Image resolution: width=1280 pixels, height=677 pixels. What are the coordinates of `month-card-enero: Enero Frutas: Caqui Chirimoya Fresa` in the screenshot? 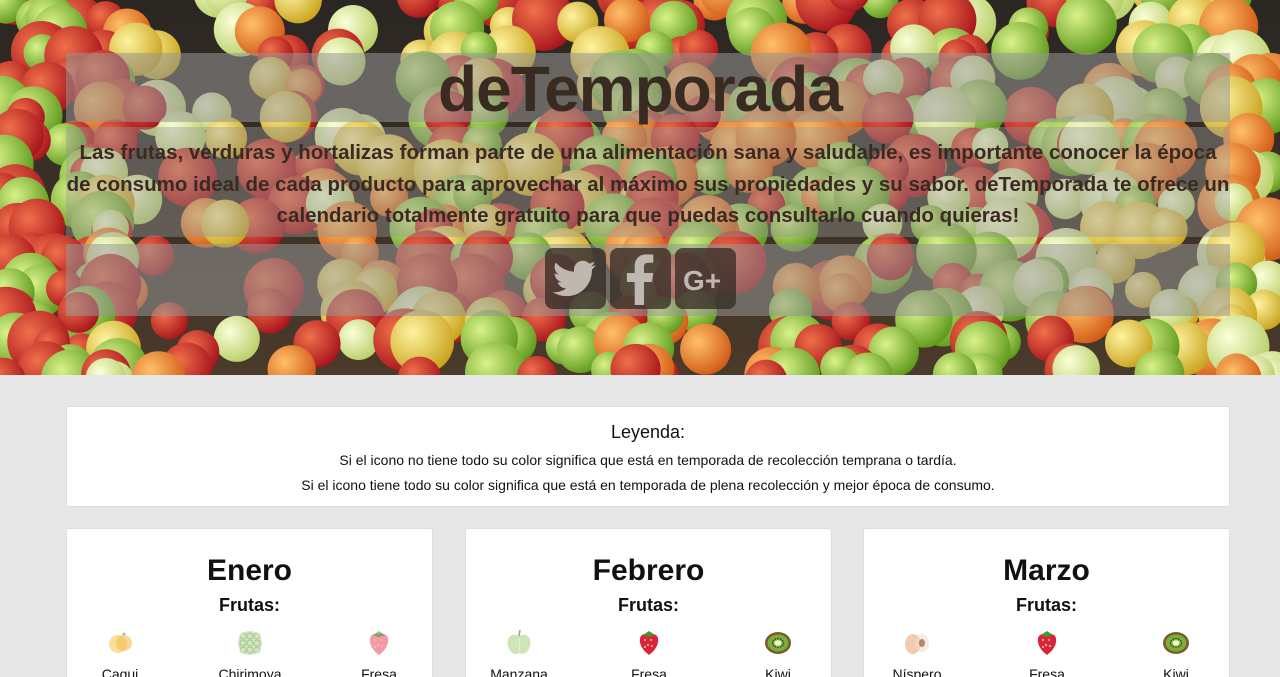 It's located at (249, 602).